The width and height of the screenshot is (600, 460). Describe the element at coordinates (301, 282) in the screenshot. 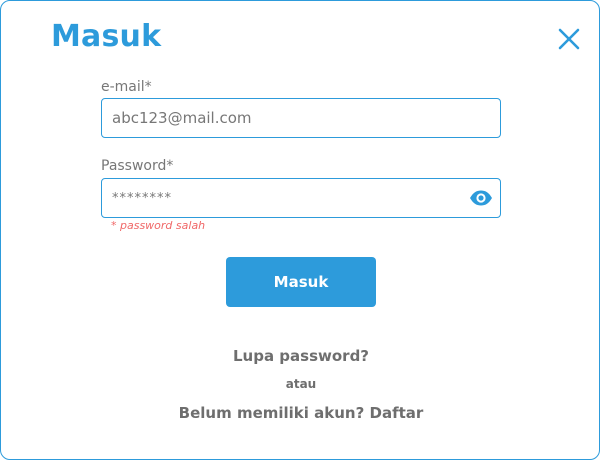

I see `login-button: Masuk` at that location.